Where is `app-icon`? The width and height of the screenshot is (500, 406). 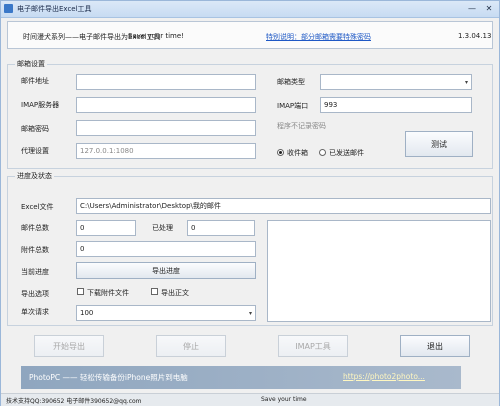 app-icon is located at coordinates (8, 8).